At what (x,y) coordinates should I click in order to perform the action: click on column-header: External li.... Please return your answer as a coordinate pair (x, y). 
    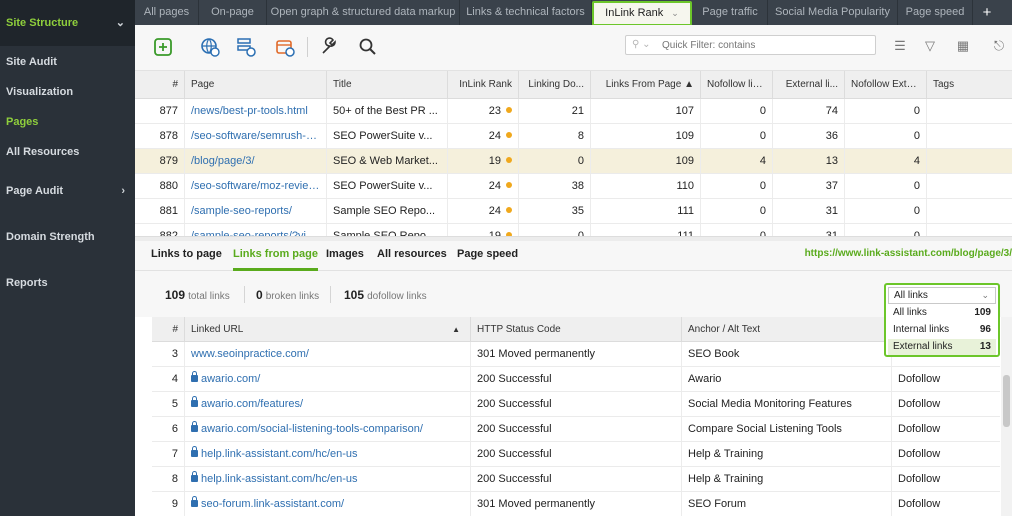
    Looking at the image, I should click on (809, 84).